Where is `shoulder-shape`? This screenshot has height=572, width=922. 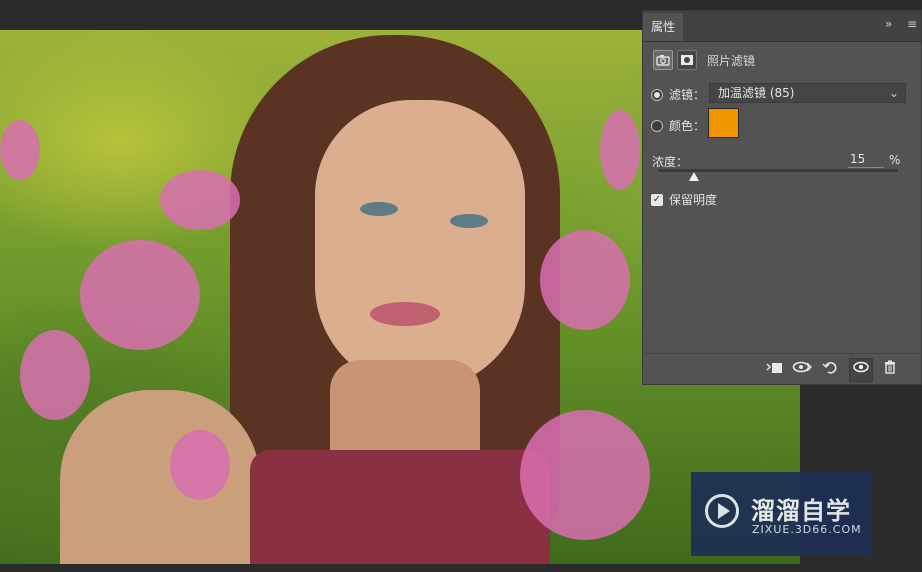 shoulder-shape is located at coordinates (160, 477).